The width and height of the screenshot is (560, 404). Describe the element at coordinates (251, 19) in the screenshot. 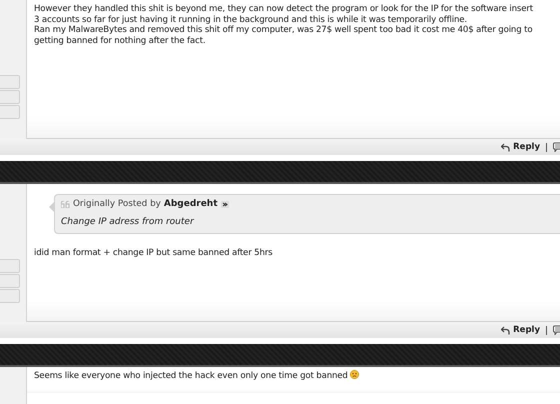

I see `post-text: 3 accounts so far for just having it running in the background and this is while it was temporarily offline.` at that location.